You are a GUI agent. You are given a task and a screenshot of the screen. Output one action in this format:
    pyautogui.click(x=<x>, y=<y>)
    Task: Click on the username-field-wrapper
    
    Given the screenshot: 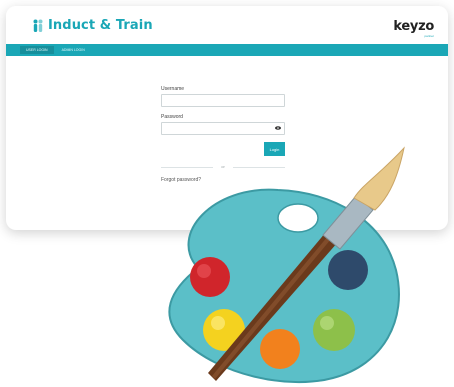 What is the action you would take?
    pyautogui.click(x=223, y=103)
    